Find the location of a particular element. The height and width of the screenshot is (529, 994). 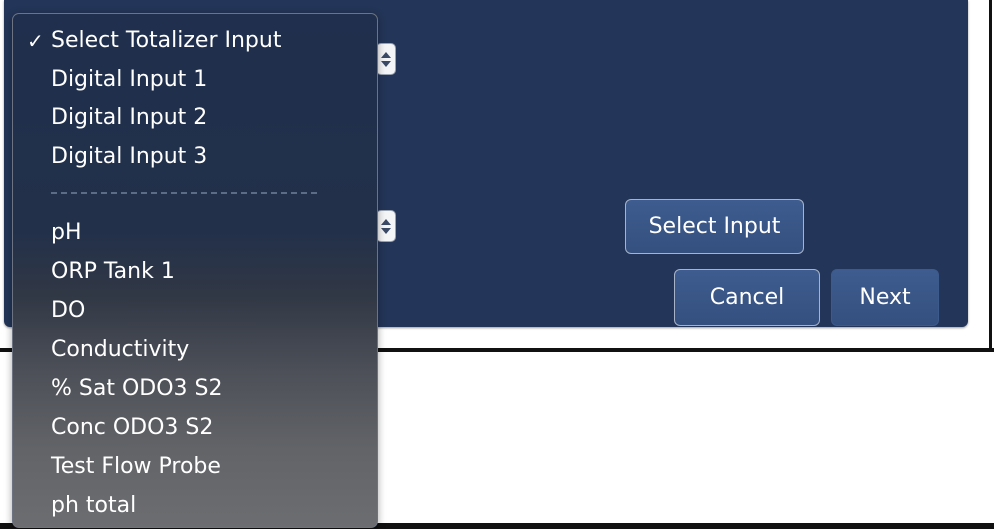

menu-item-ph-total: ph total is located at coordinates (93, 506).